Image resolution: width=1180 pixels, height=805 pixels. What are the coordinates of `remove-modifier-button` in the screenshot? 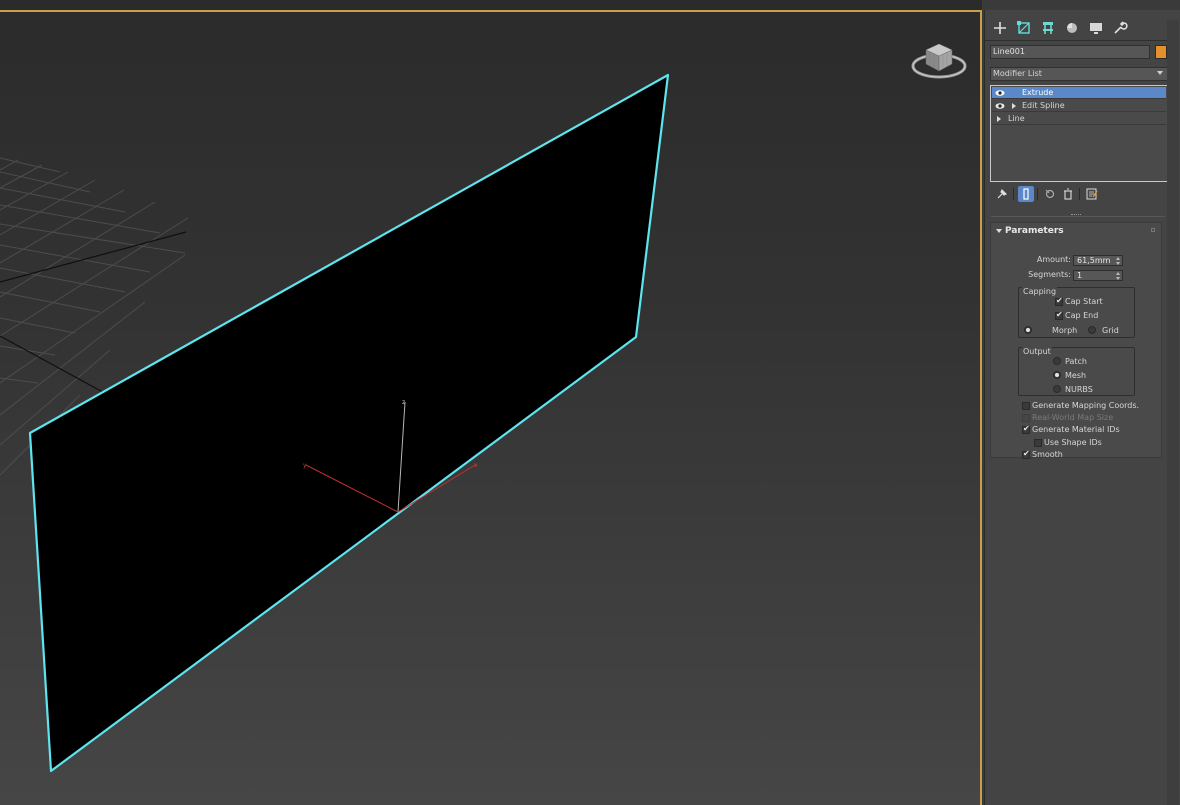 It's located at (1068, 194).